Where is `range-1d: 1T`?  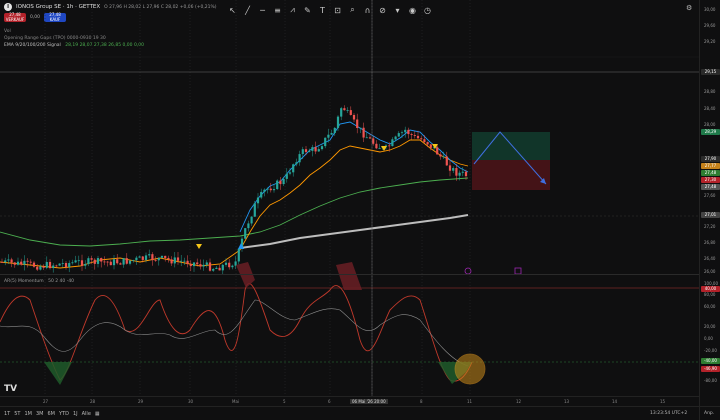 range-1d: 1T is located at coordinates (7, 414).